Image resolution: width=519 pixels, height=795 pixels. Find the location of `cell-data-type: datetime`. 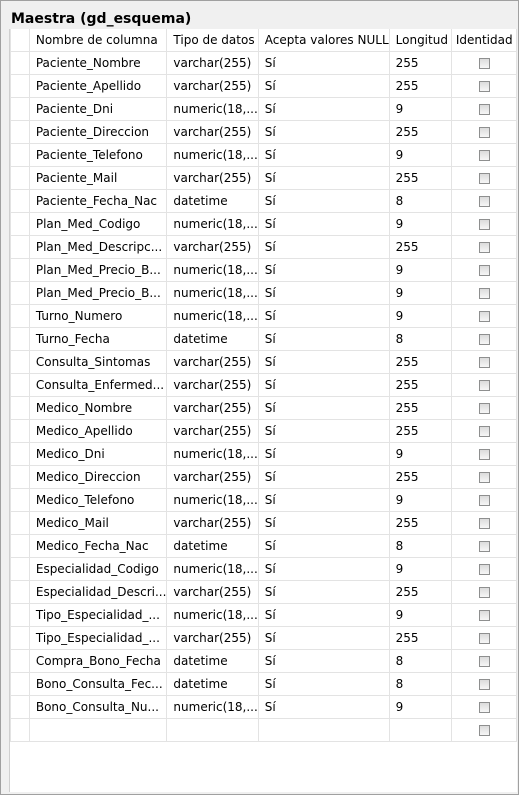

cell-data-type: datetime is located at coordinates (212, 201).